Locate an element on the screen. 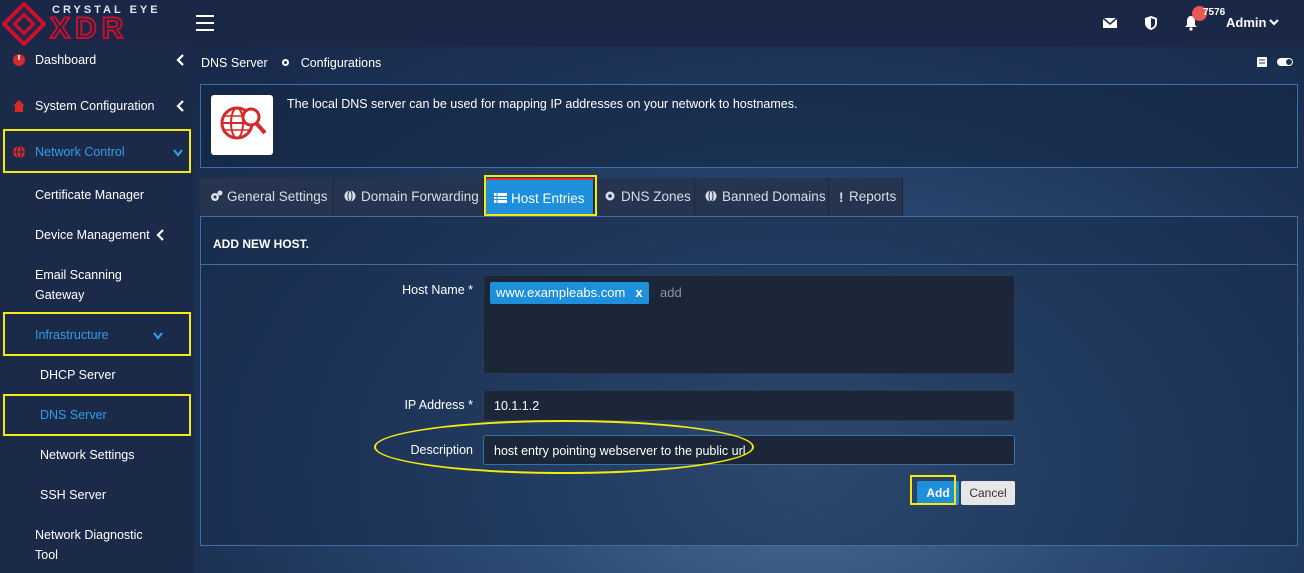 This screenshot has height=573, width=1304. menu-toggle-icon is located at coordinates (205, 23).